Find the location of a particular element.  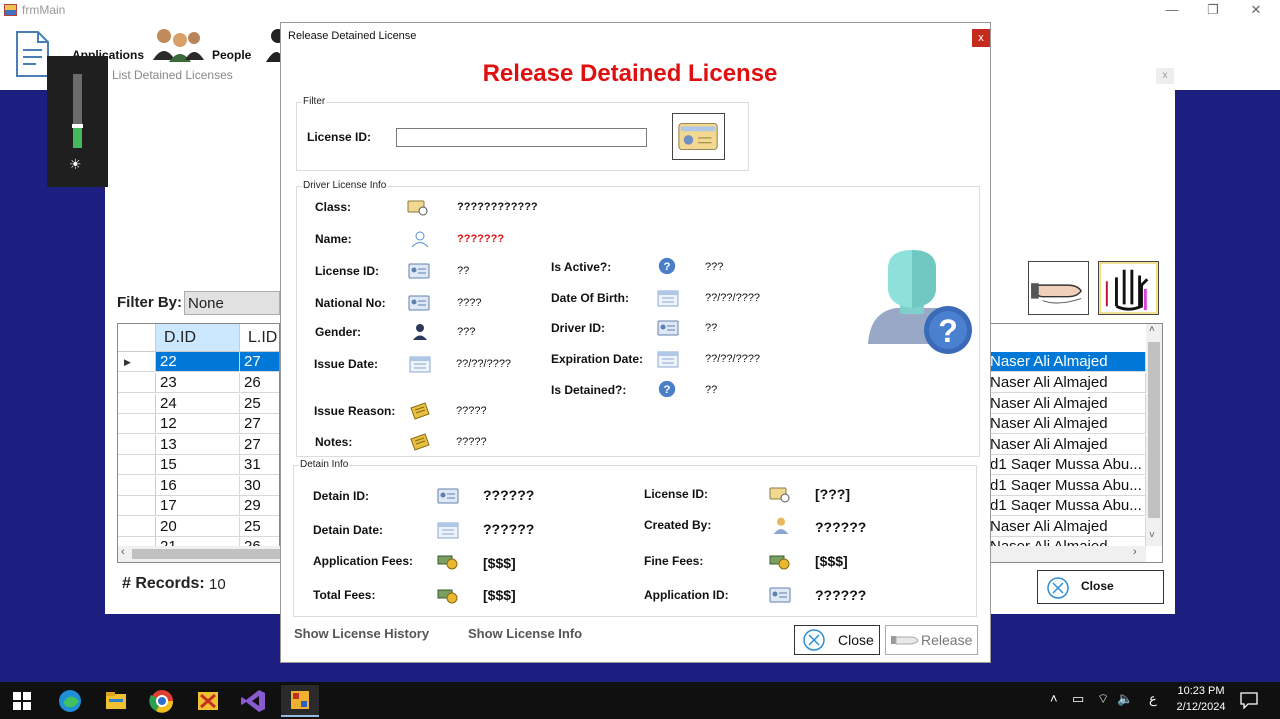

scroll-left-icon: ‹ is located at coordinates (123, 552).